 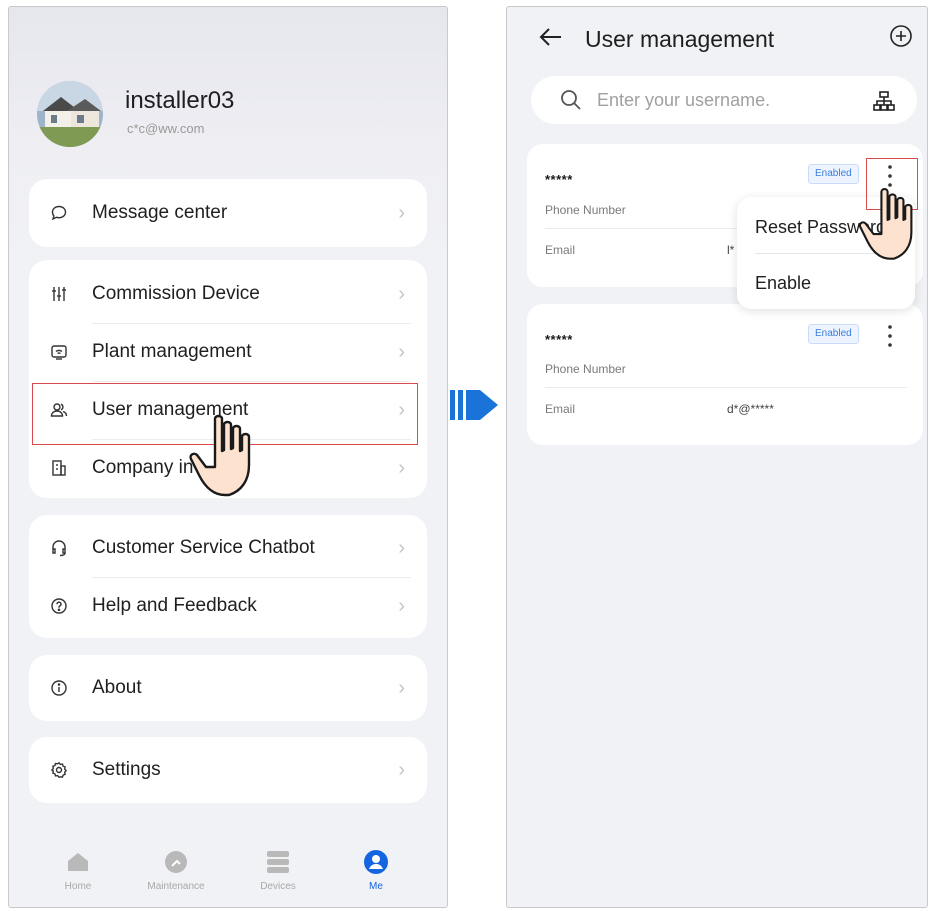 I want to click on email-value: l*, so click(x=731, y=250).